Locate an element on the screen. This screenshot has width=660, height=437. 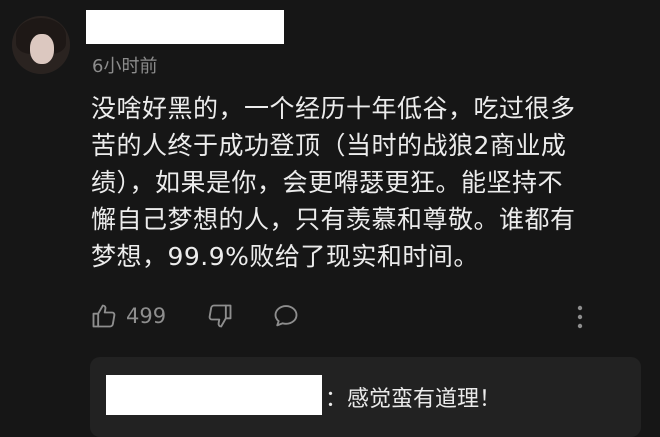
reply-username-redacted is located at coordinates (214, 395).